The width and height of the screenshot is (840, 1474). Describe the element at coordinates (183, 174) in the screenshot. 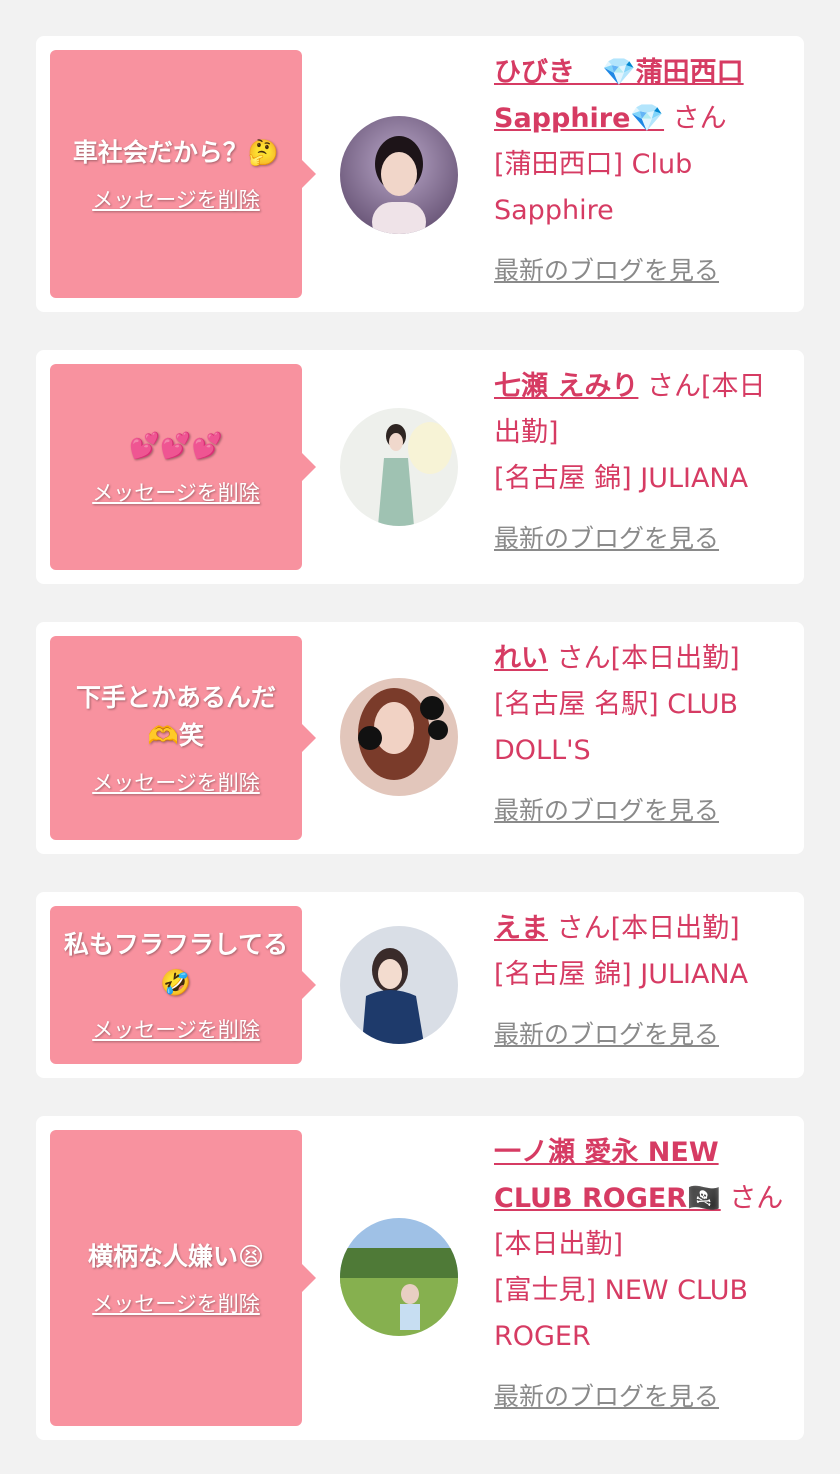

I see `message-bubble: 車社会だから？🤔 メッセージを削除` at that location.